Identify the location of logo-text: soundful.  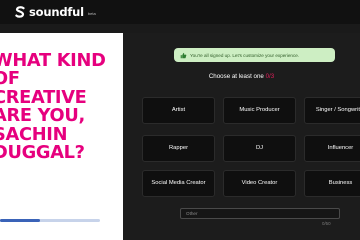
(56, 12).